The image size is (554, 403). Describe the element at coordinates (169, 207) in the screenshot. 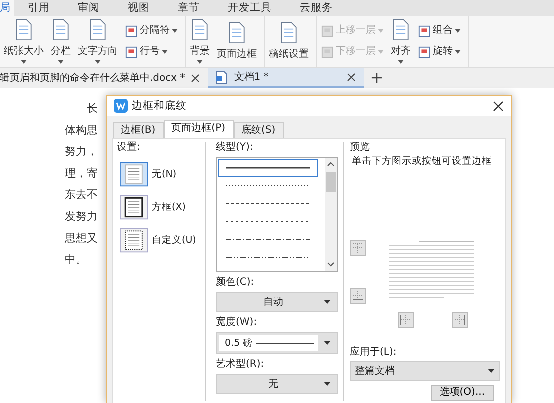

I see `setting-option-label: 方框(X)` at that location.